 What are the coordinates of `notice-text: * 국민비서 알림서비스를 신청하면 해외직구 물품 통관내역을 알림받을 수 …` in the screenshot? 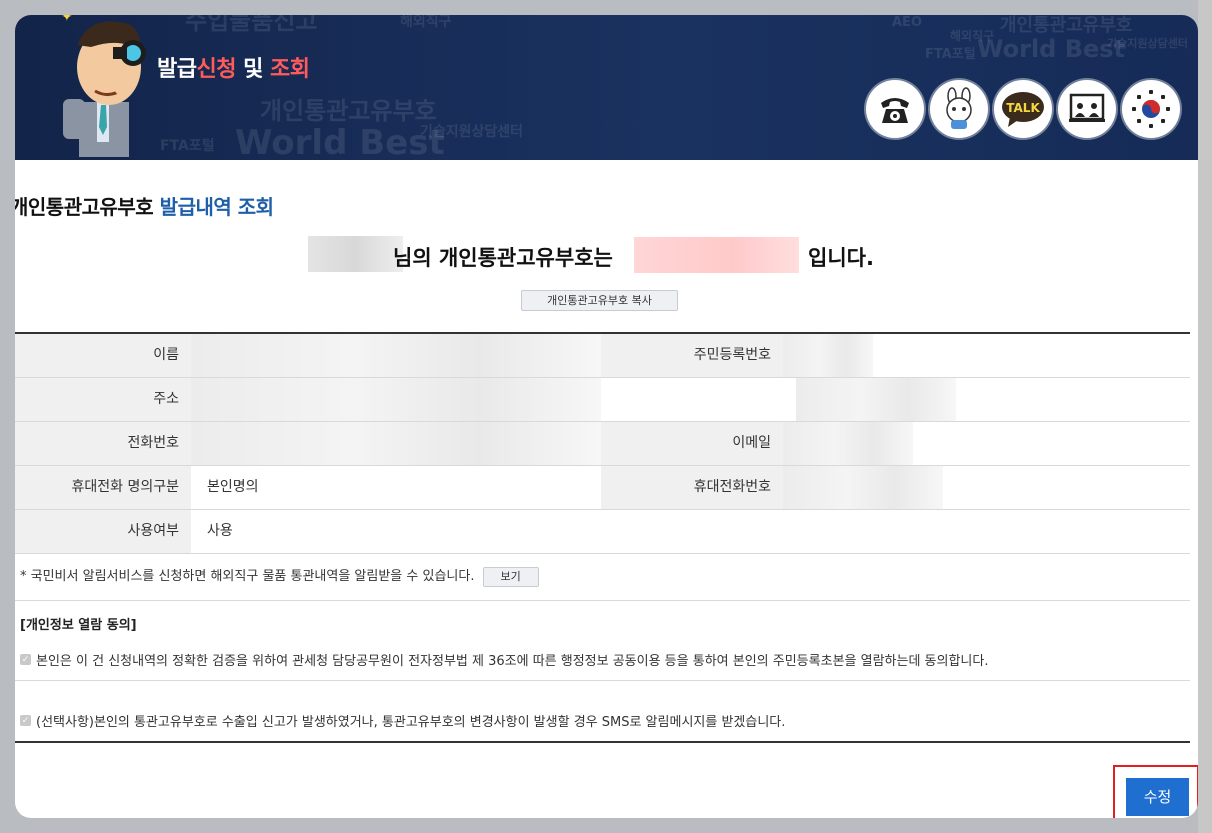 It's located at (279, 576).